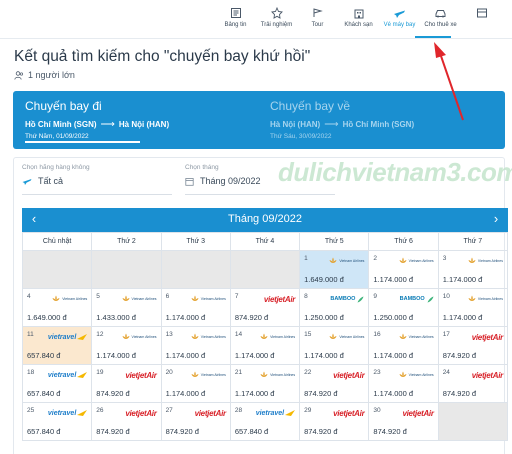 The height and width of the screenshot is (454, 512). Describe the element at coordinates (236, 12) in the screenshot. I see `news-icon` at that location.